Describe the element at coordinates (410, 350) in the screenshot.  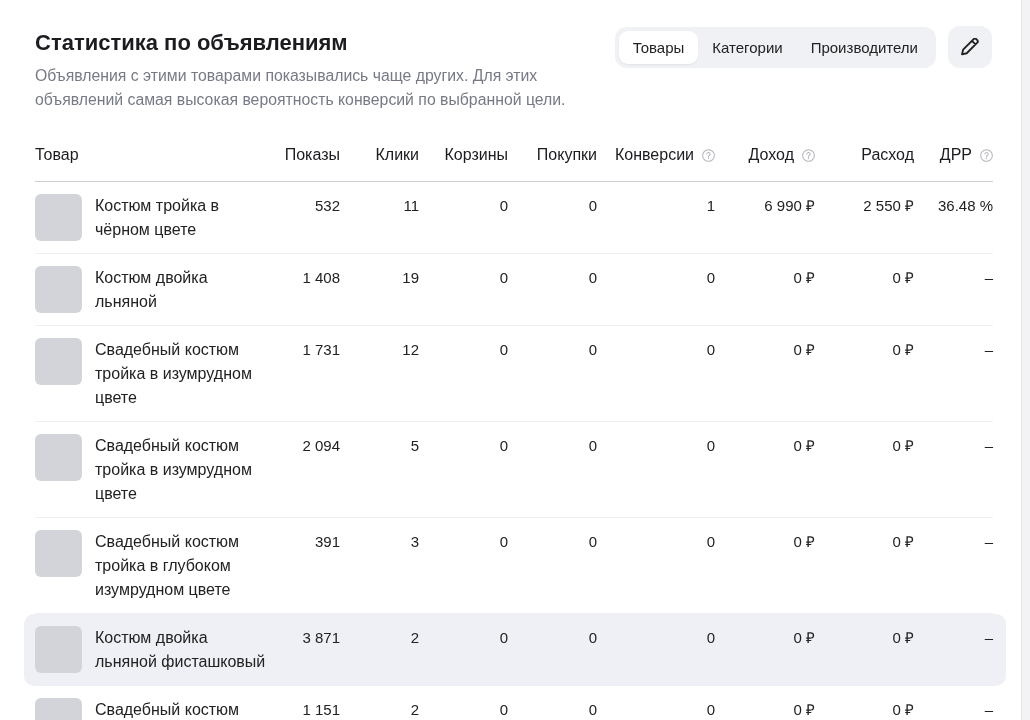
I see `table-cell-text: 12` at that location.